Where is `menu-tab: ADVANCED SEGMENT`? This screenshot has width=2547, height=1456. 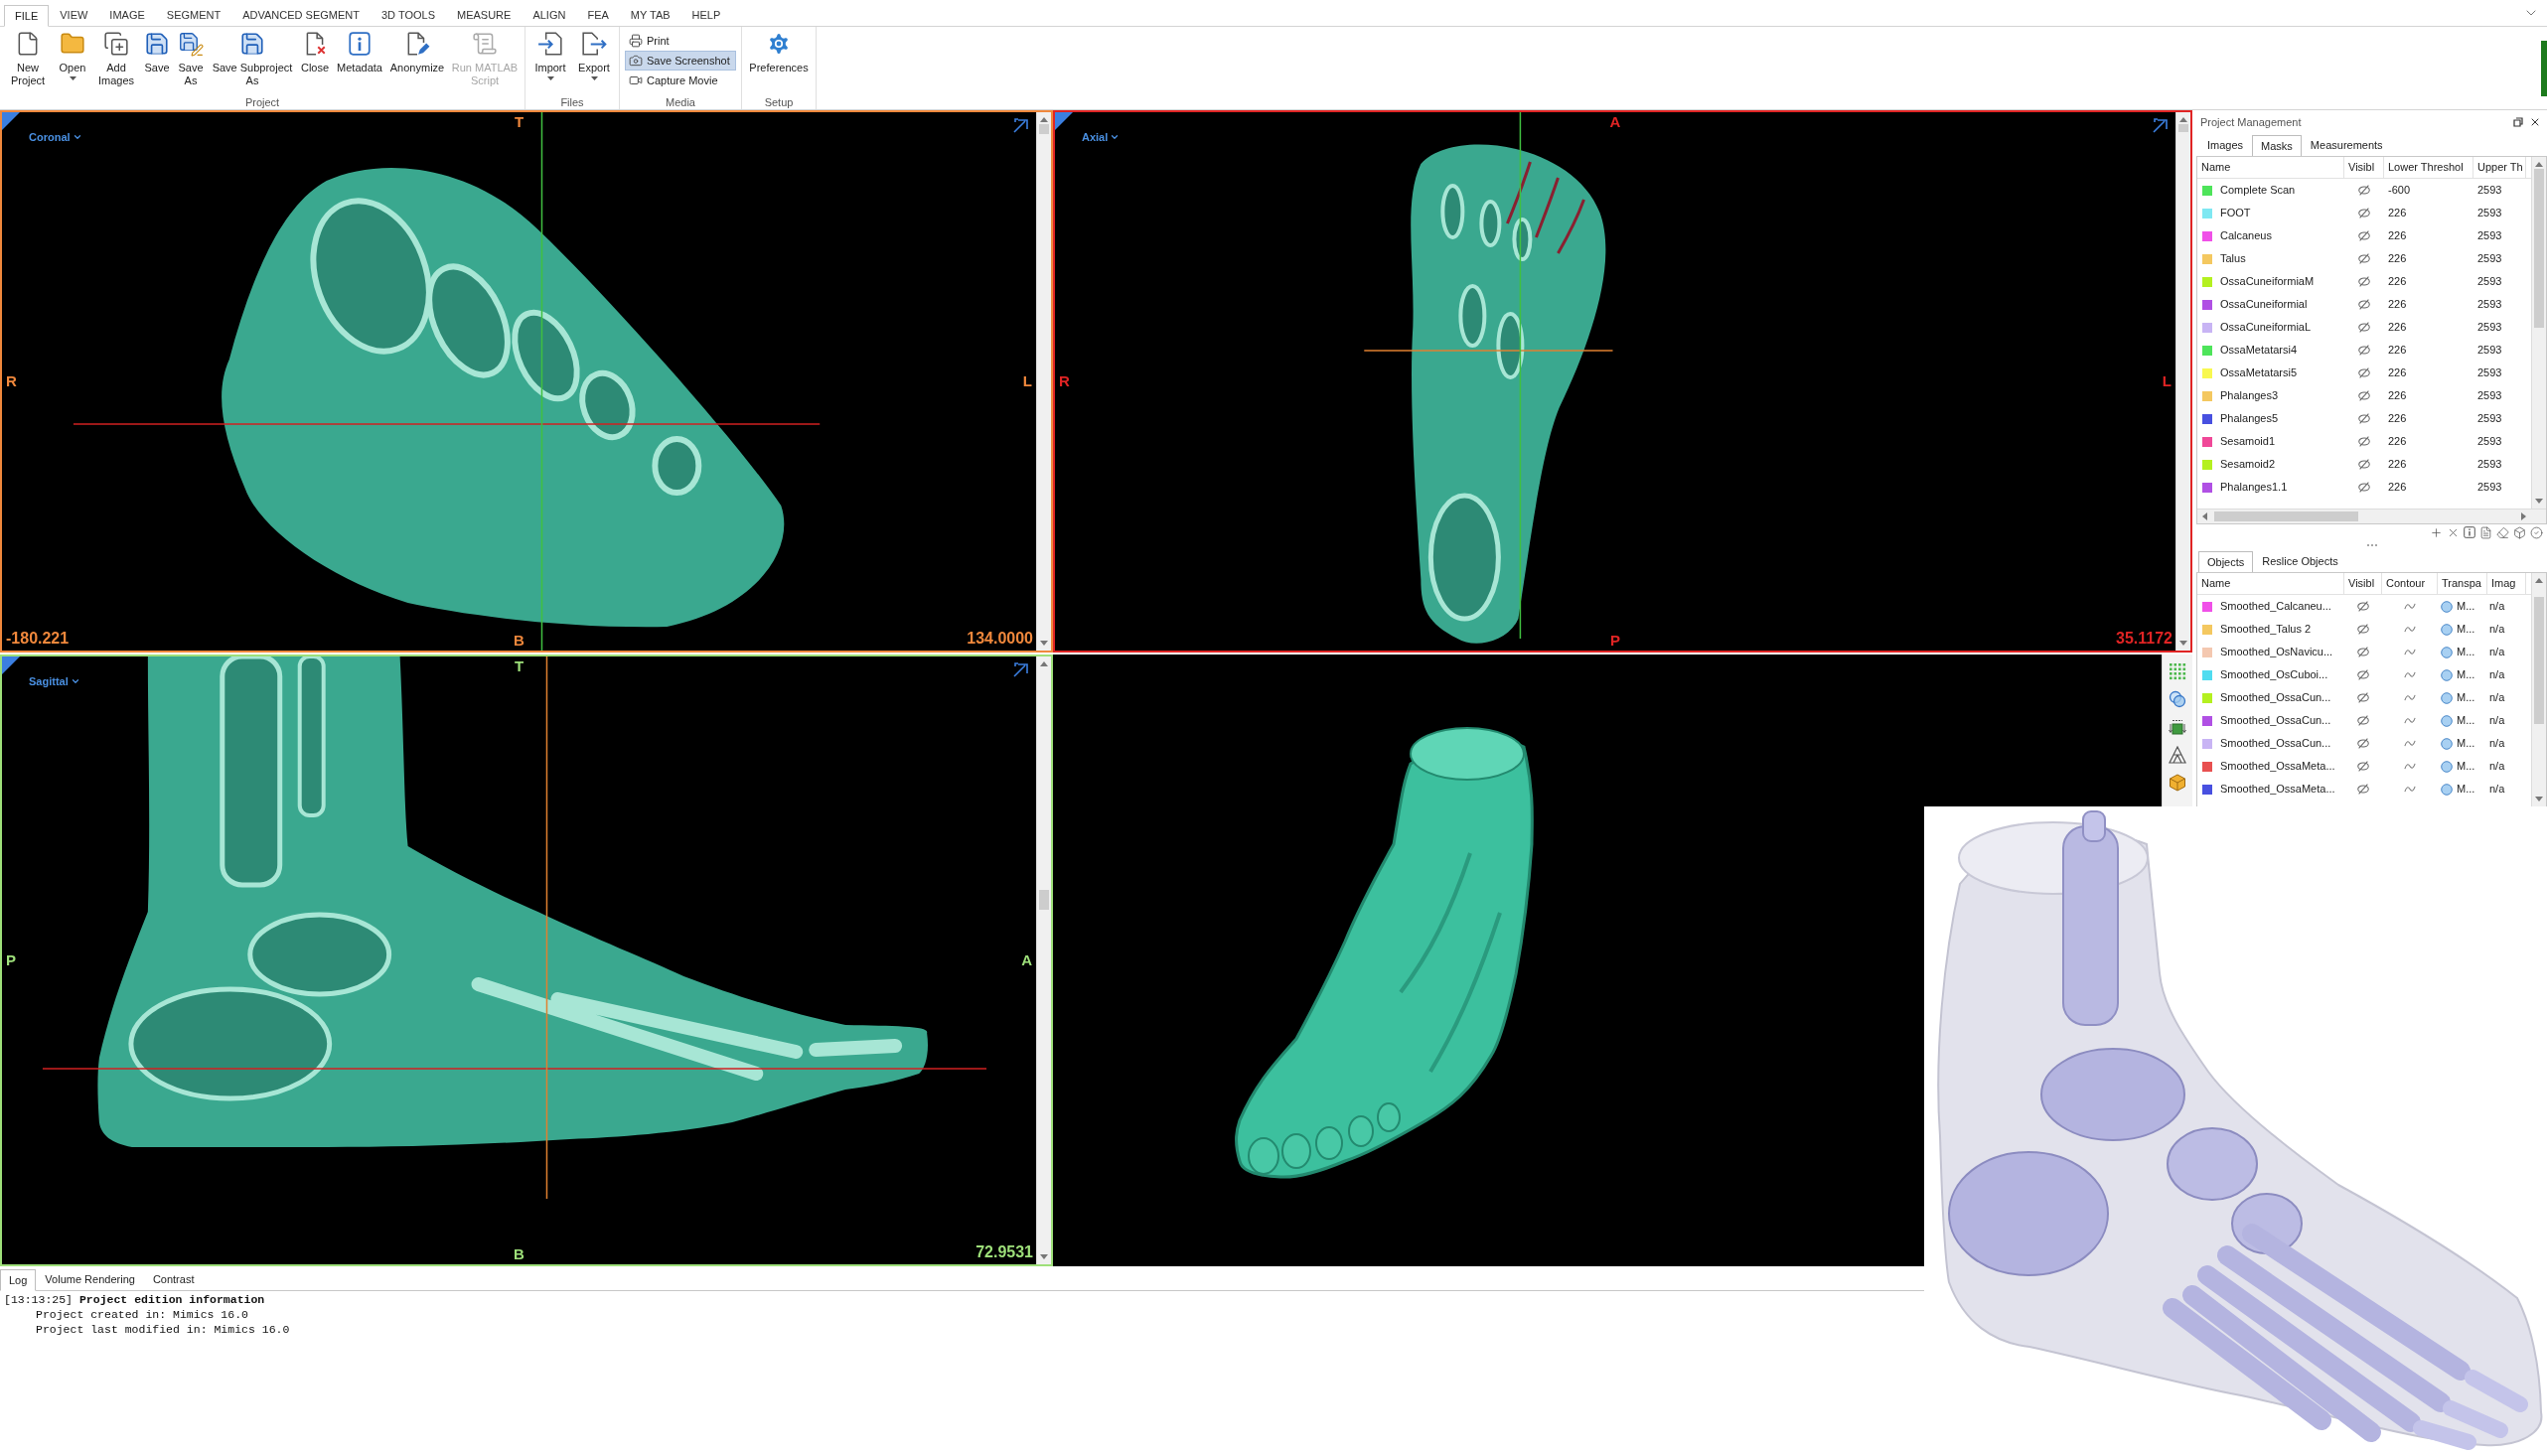 menu-tab: ADVANCED SEGMENT is located at coordinates (301, 15).